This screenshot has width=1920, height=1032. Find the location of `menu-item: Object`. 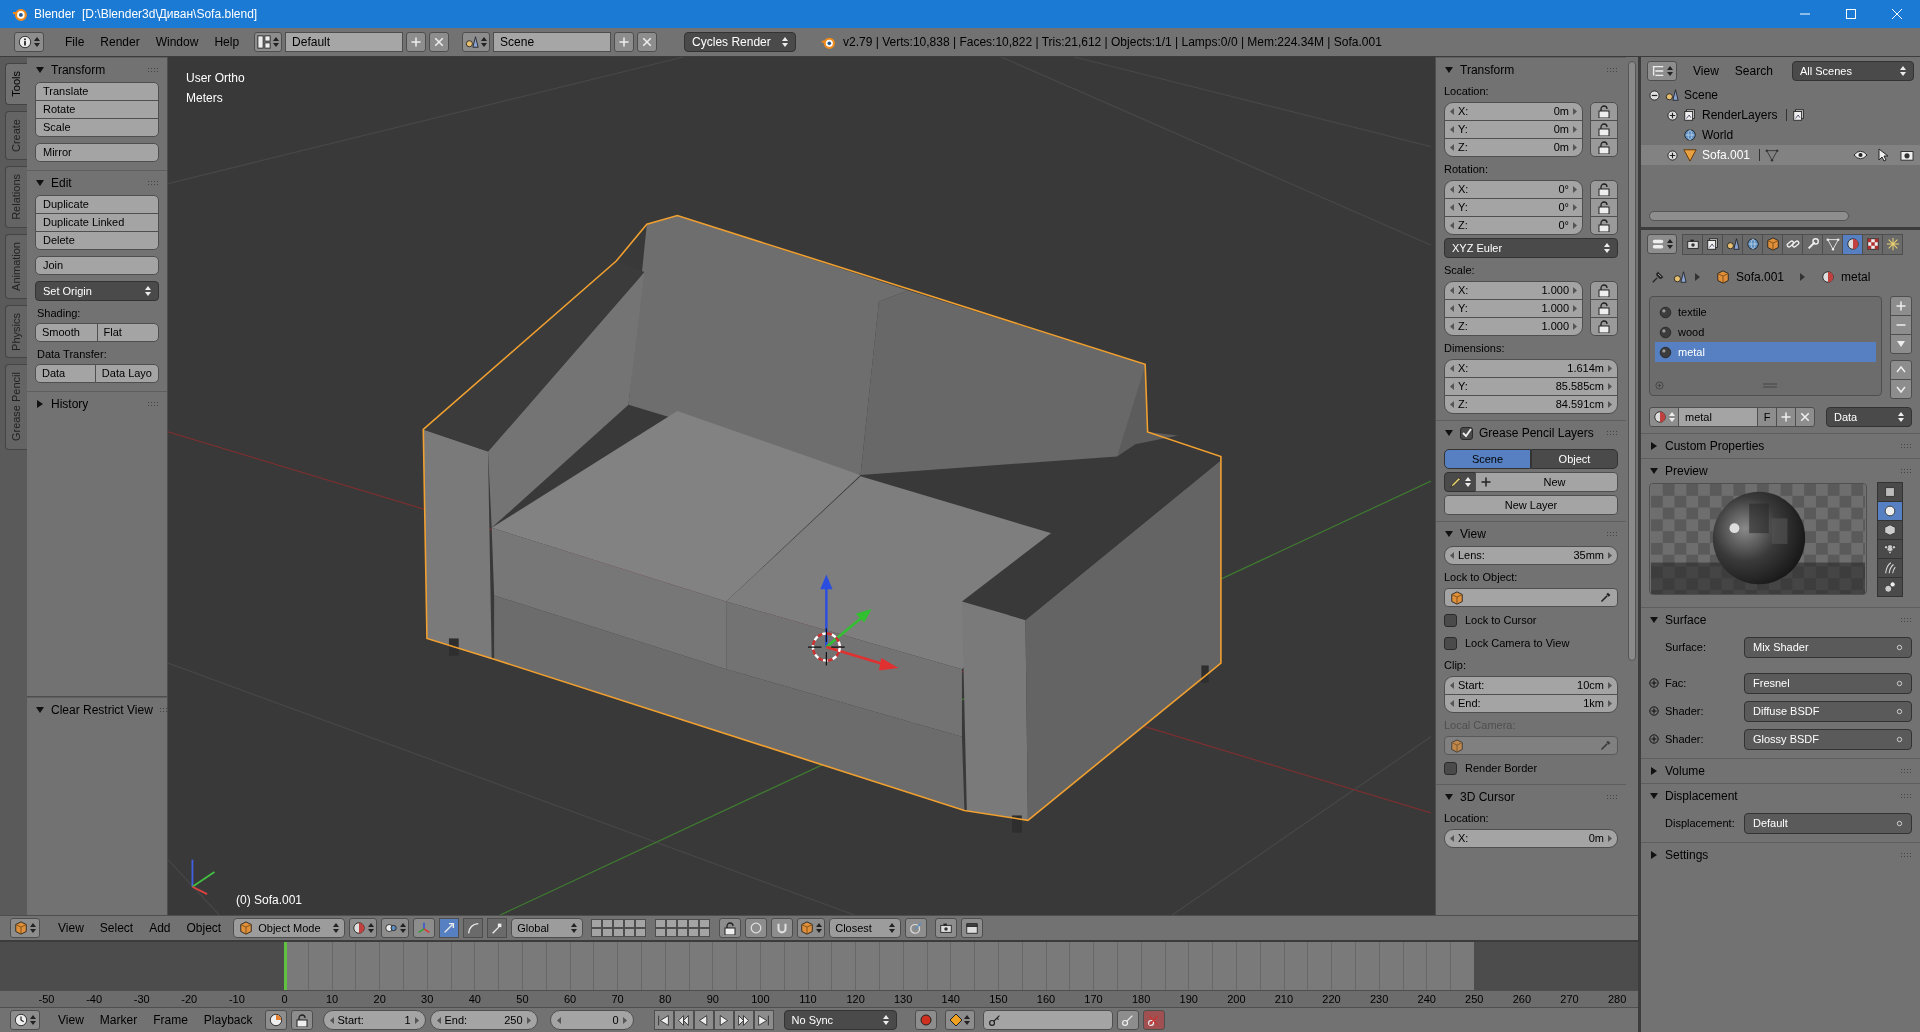

menu-item: Object is located at coordinates (204, 928).